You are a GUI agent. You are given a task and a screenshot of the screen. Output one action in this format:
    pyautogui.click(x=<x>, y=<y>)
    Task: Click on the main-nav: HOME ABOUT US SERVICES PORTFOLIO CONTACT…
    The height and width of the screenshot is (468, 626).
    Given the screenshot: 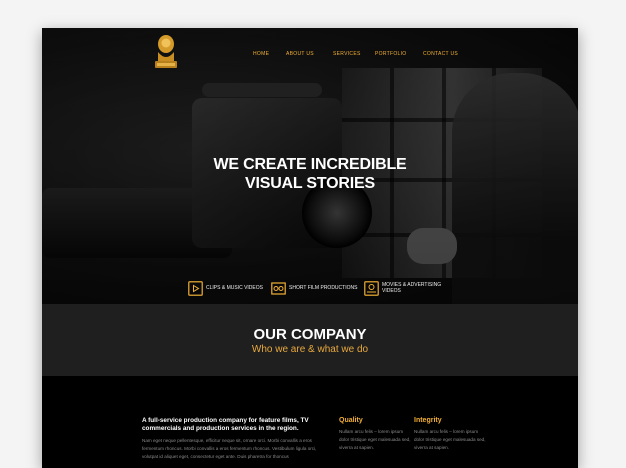 What is the action you would take?
    pyautogui.click(x=310, y=56)
    